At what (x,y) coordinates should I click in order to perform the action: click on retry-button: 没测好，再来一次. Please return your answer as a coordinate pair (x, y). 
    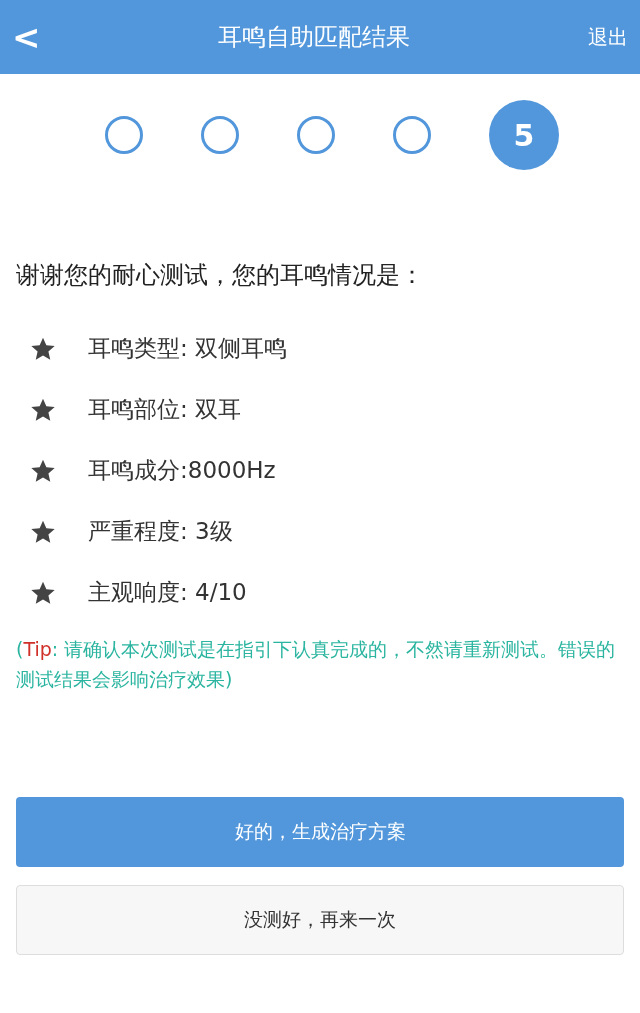
    Looking at the image, I should click on (320, 920).